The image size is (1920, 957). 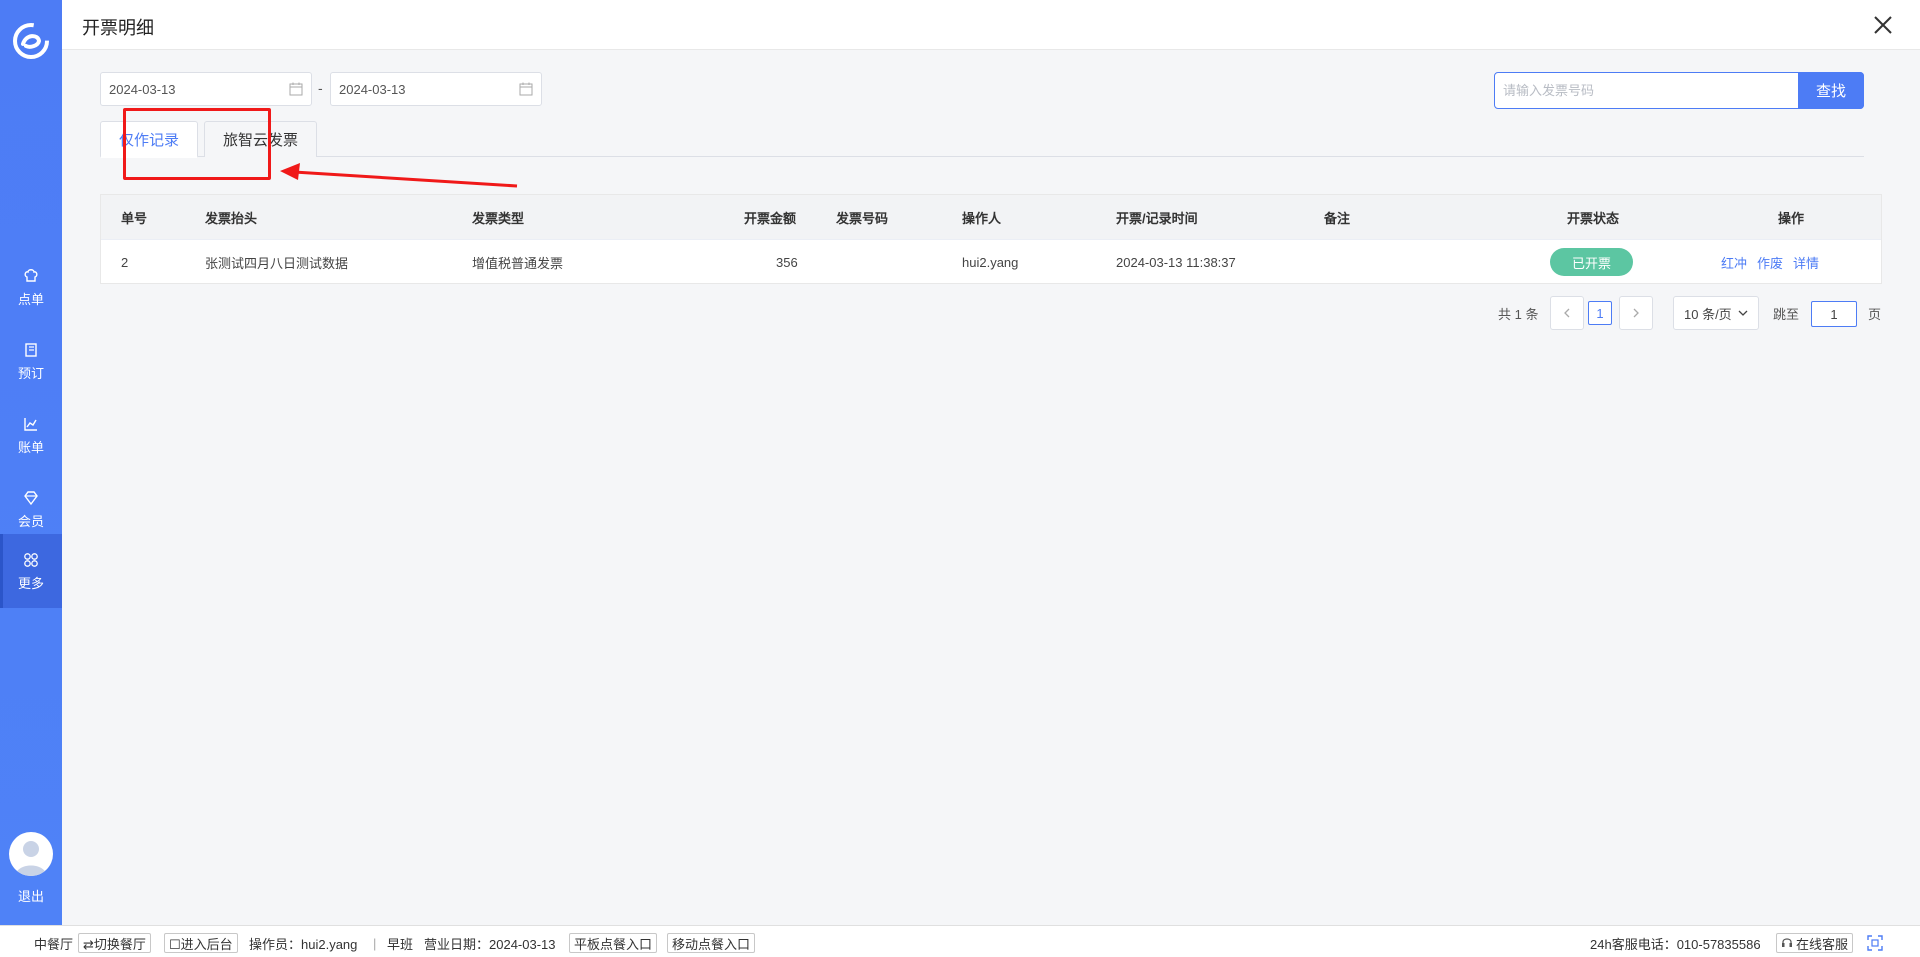 What do you see at coordinates (1834, 314) in the screenshot?
I see `jump-page-input` at bounding box center [1834, 314].